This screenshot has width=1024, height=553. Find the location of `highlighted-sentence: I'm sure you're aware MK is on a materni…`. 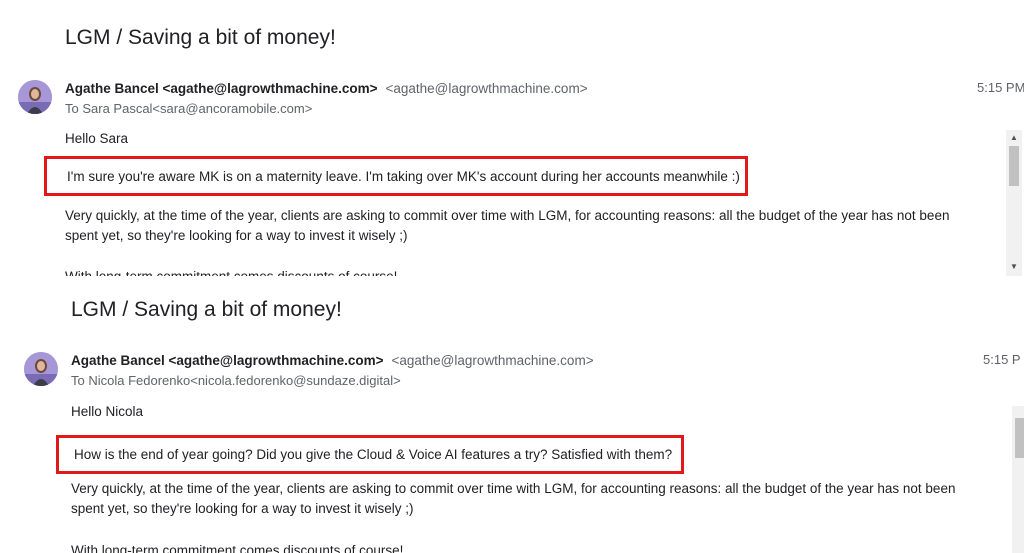

highlighted-sentence: I'm sure you're aware MK is on a materni… is located at coordinates (396, 176).